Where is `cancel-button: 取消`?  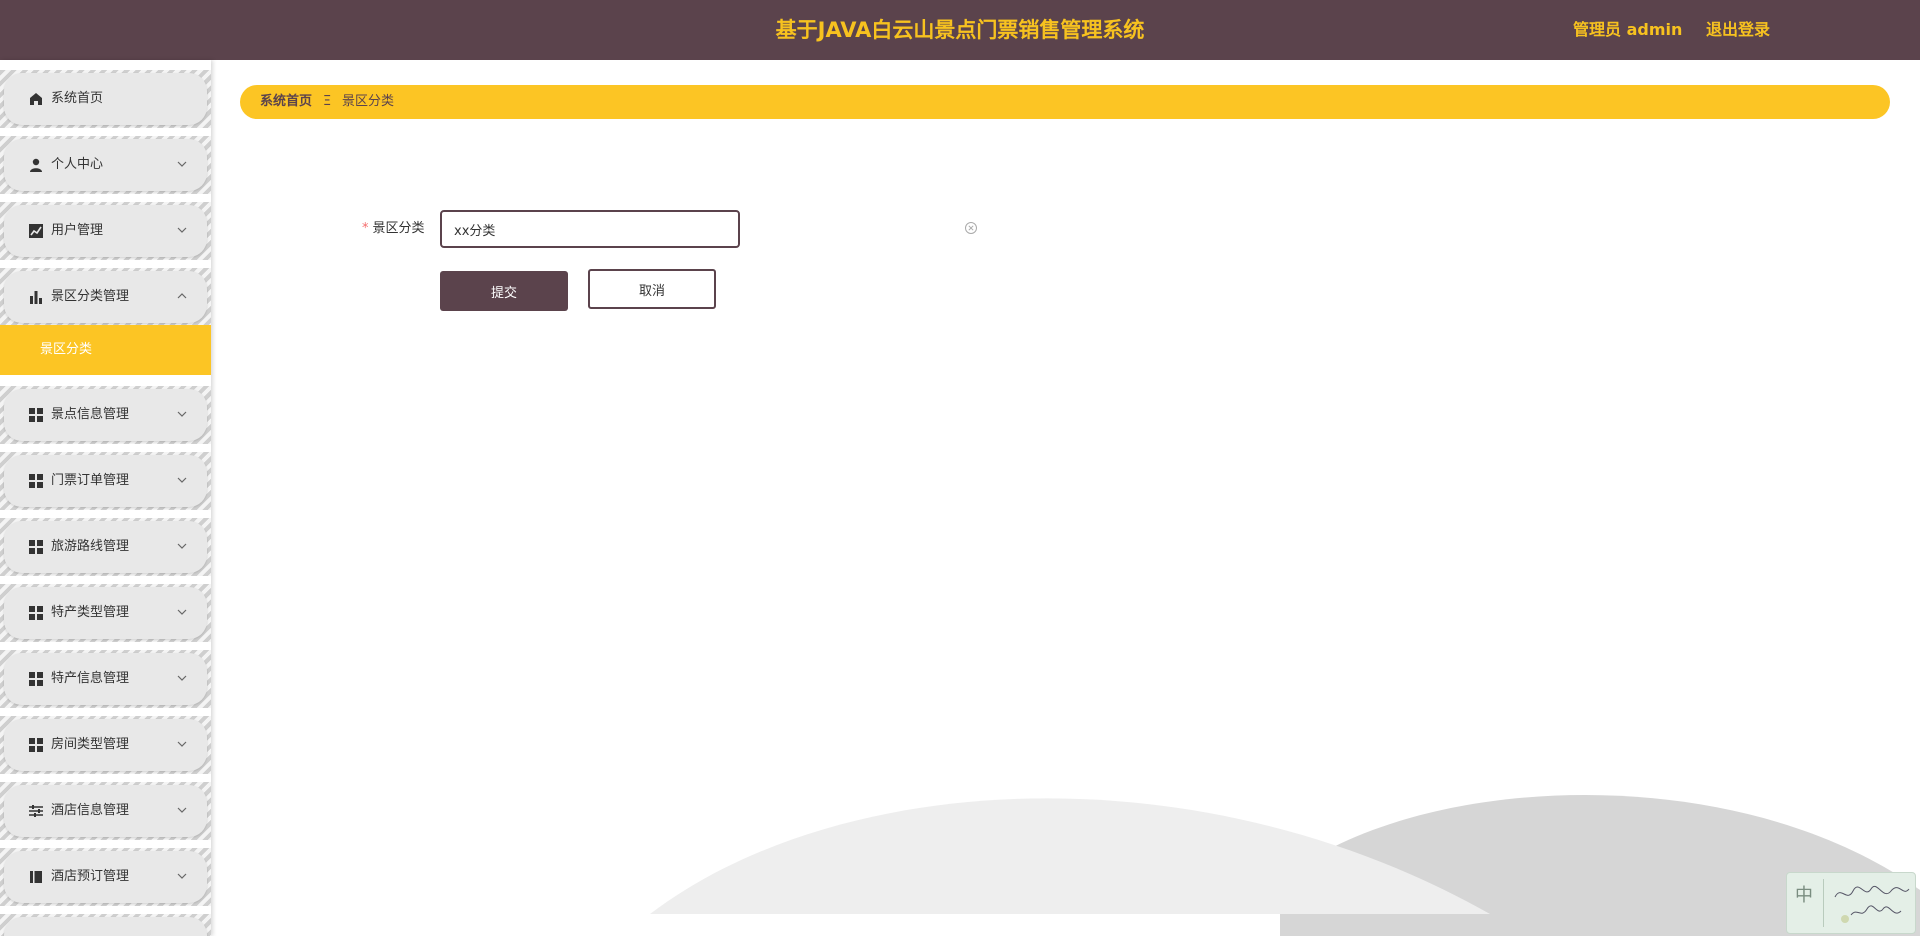
cancel-button: 取消 is located at coordinates (652, 289).